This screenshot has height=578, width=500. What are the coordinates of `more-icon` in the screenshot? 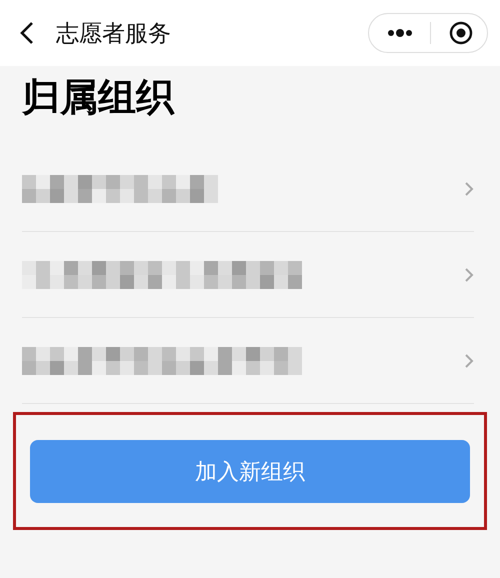 It's located at (400, 33).